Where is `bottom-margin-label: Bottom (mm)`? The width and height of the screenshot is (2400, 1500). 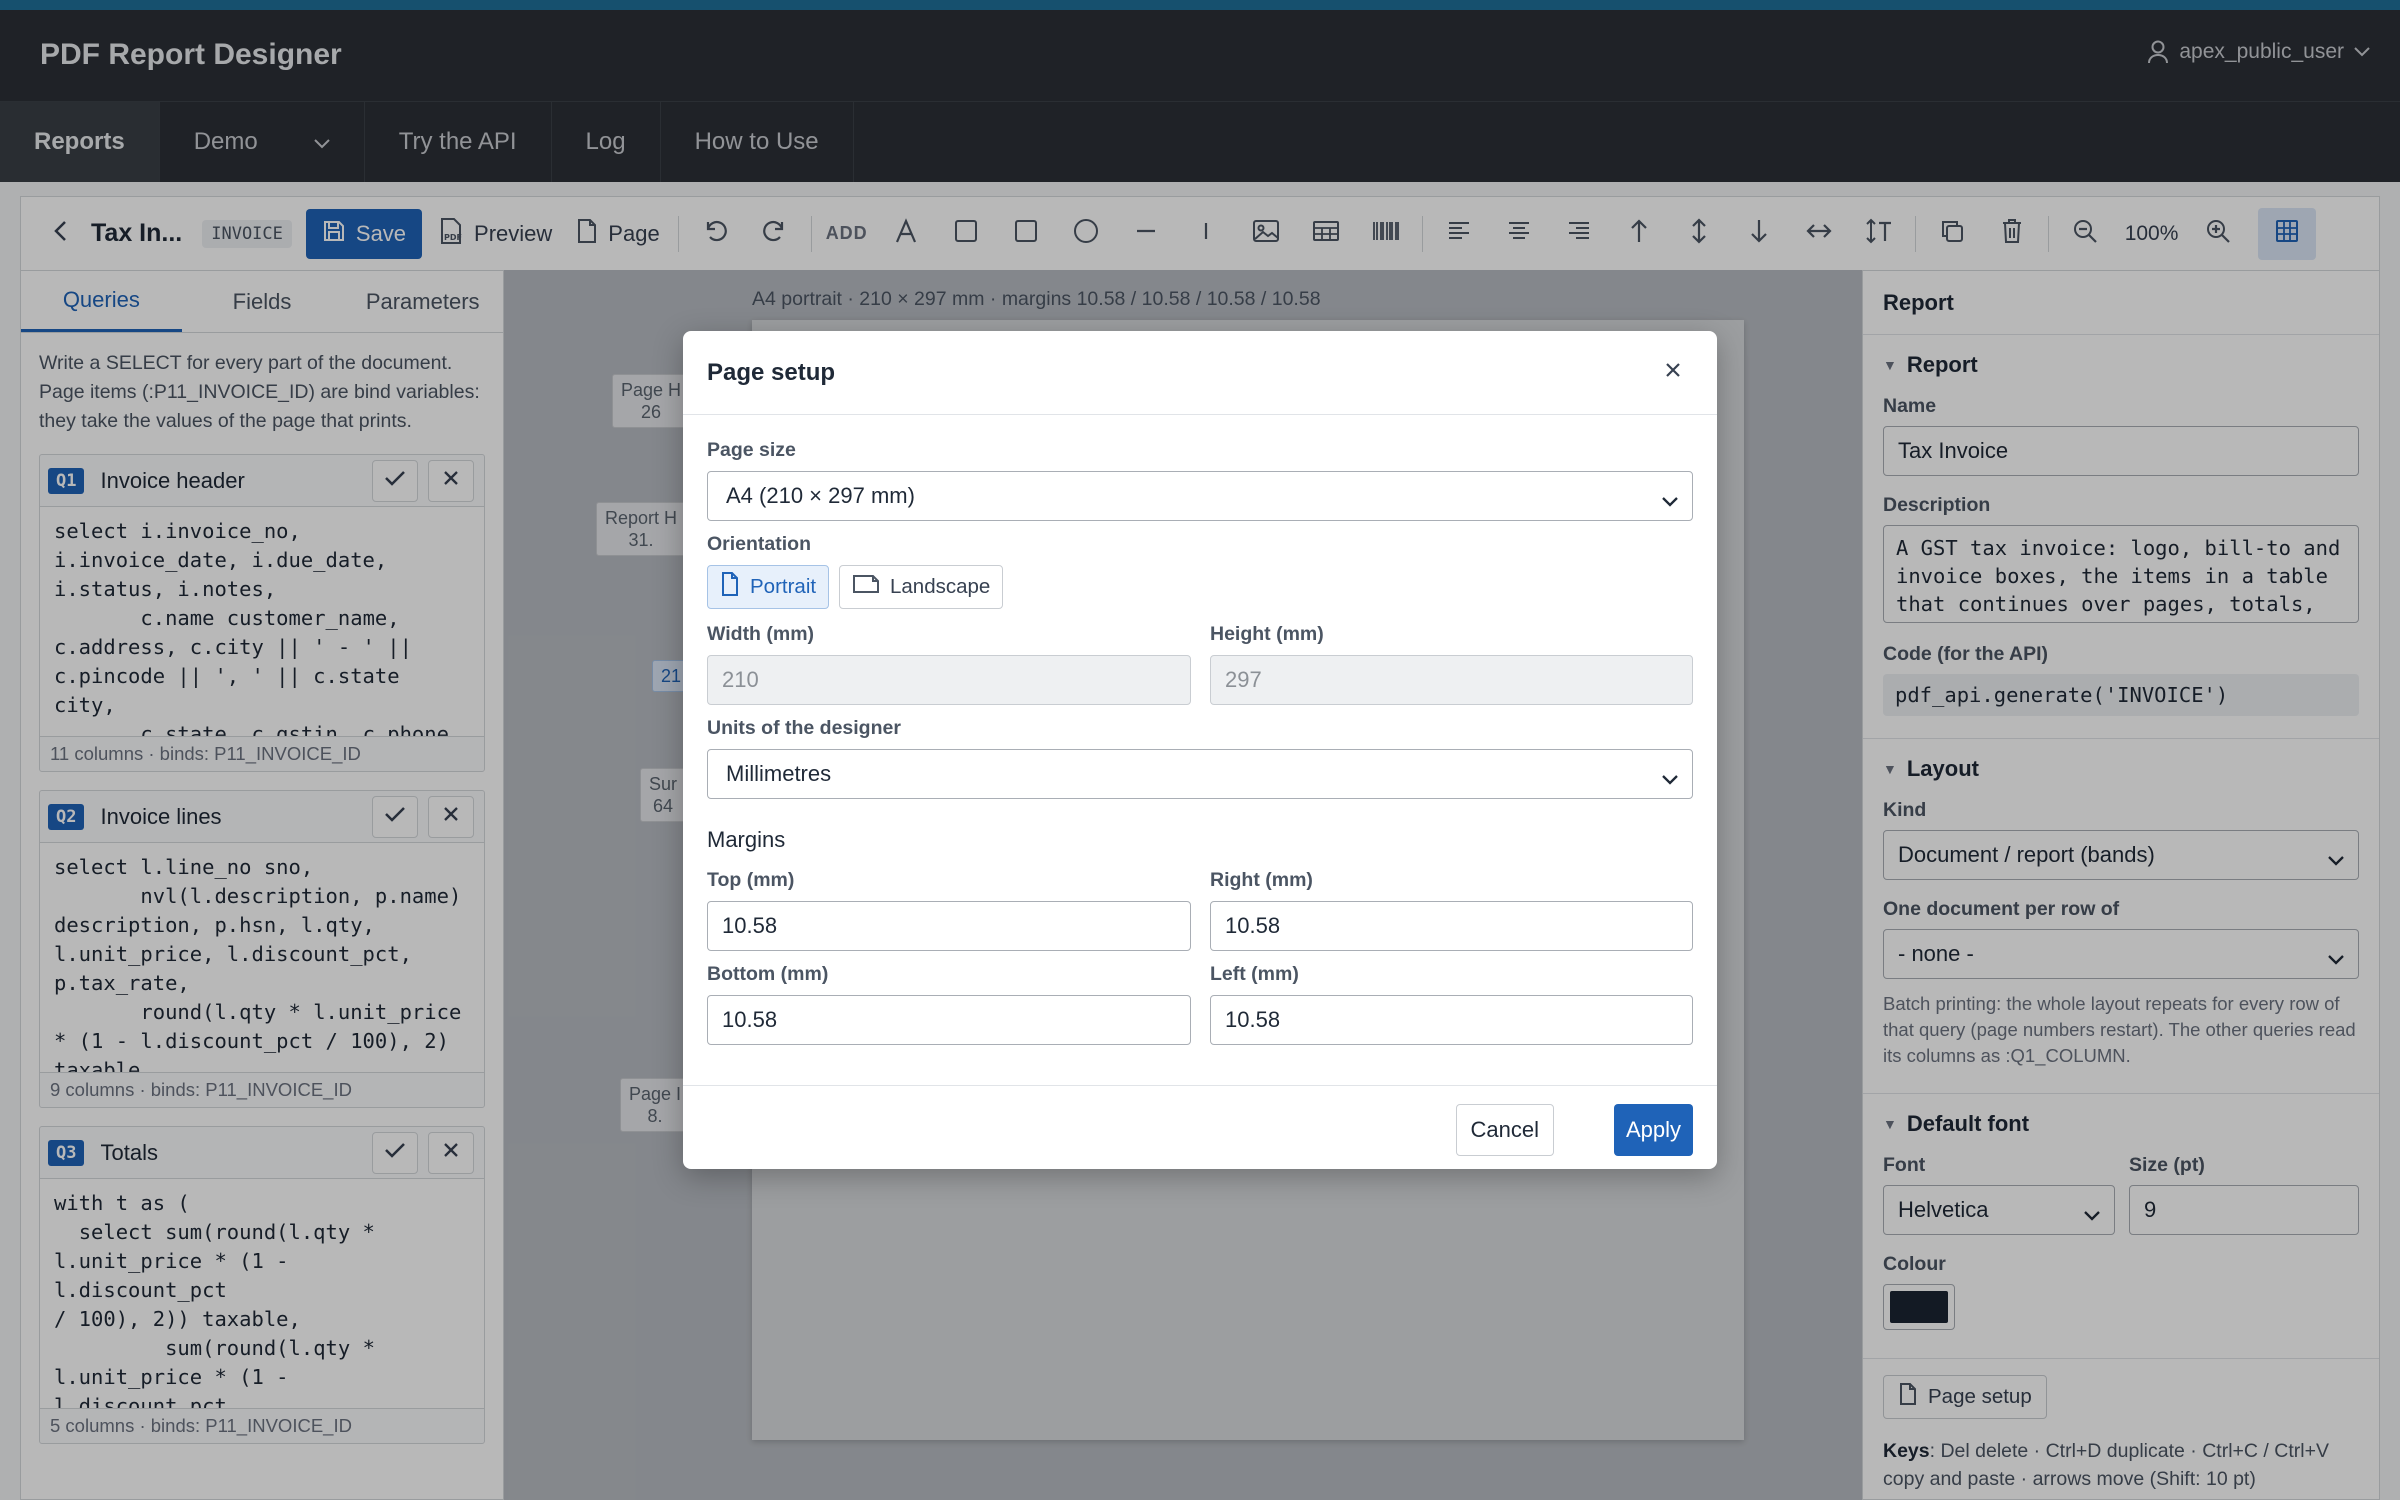
bottom-margin-label: Bottom (mm) is located at coordinates (768, 974).